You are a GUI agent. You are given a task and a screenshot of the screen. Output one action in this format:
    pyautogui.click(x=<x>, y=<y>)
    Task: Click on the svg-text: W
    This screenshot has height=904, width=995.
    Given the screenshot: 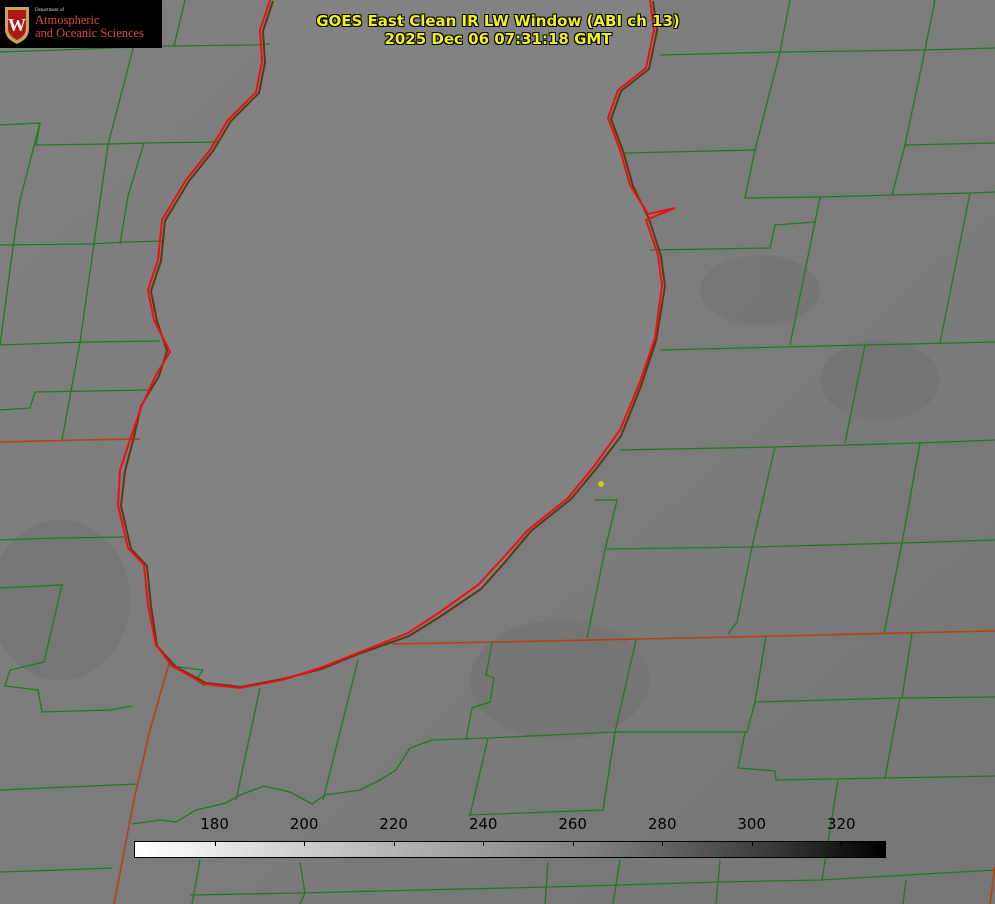 What is the action you would take?
    pyautogui.click(x=17, y=25)
    